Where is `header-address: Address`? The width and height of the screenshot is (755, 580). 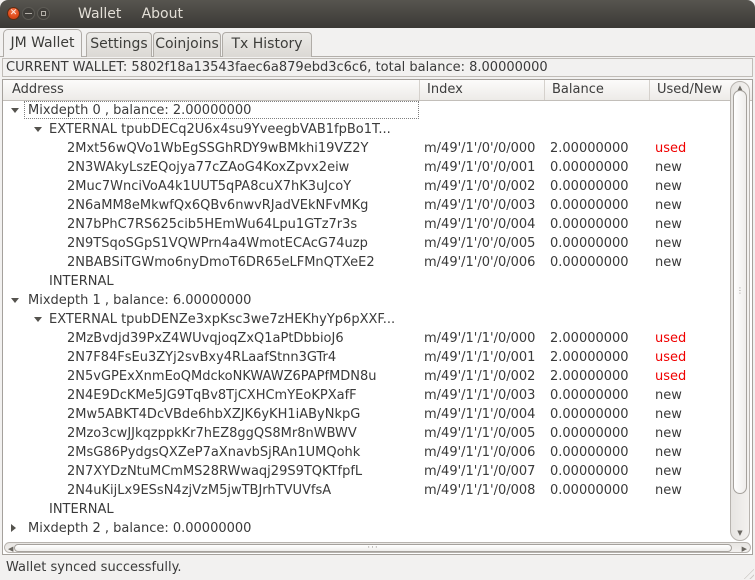 header-address: Address is located at coordinates (211, 90).